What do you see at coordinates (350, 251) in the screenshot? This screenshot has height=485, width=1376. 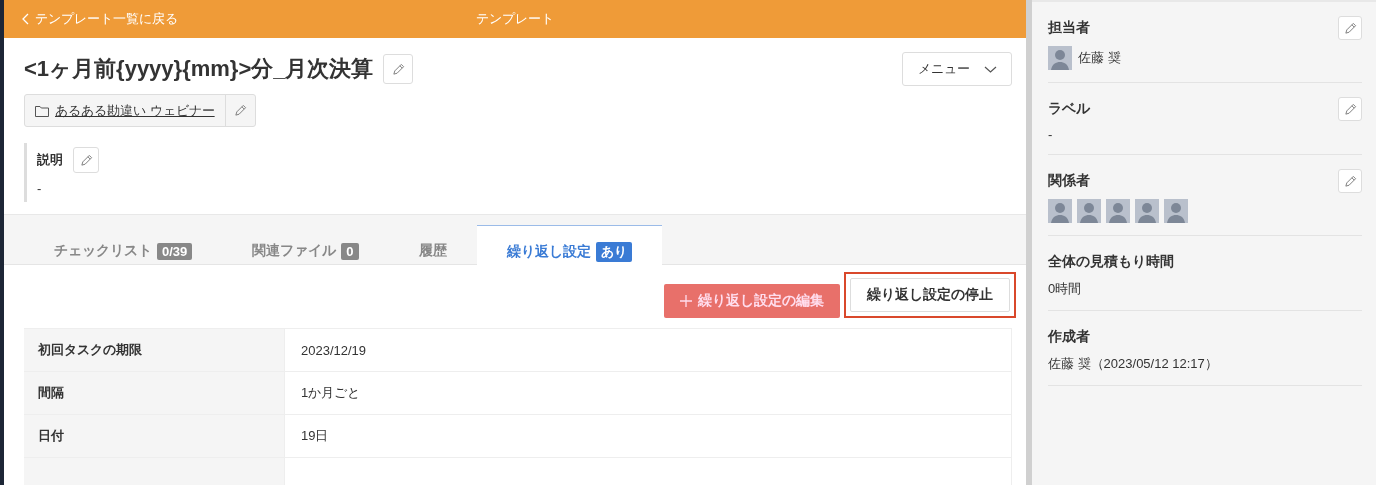 I see `count-badge: 0` at bounding box center [350, 251].